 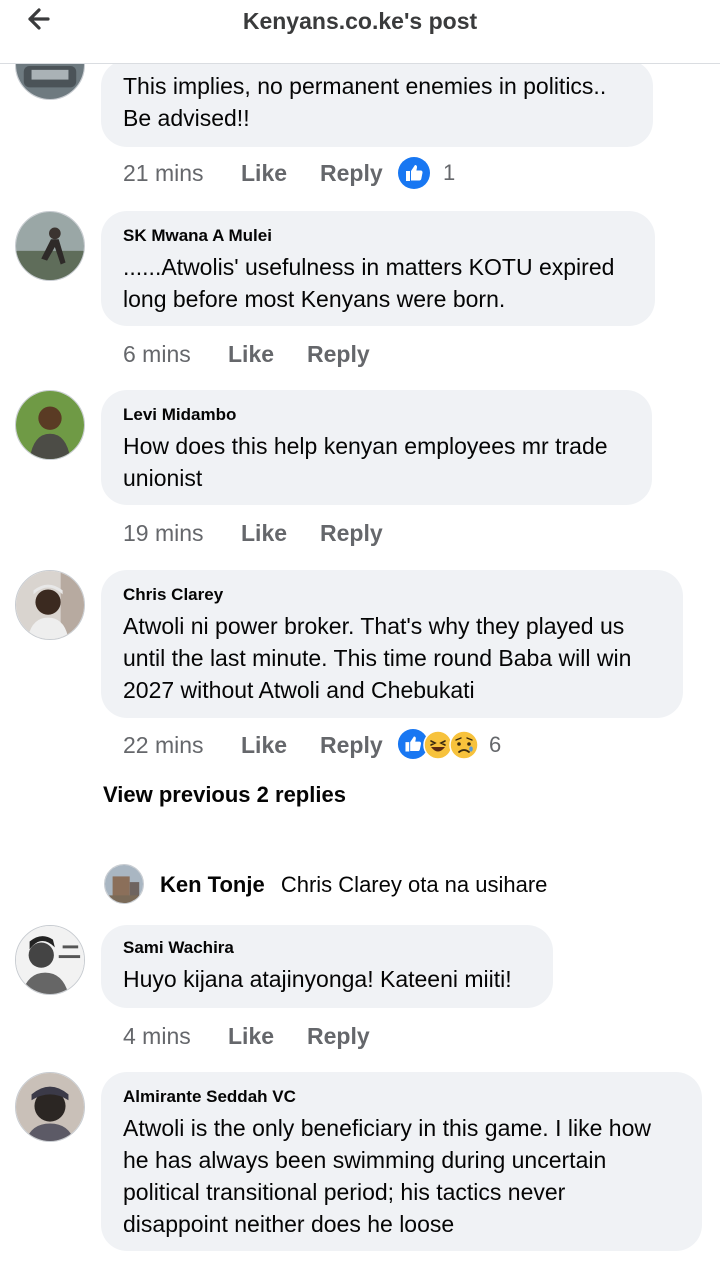 I want to click on comment-time: 4 mins, so click(x=157, y=1036).